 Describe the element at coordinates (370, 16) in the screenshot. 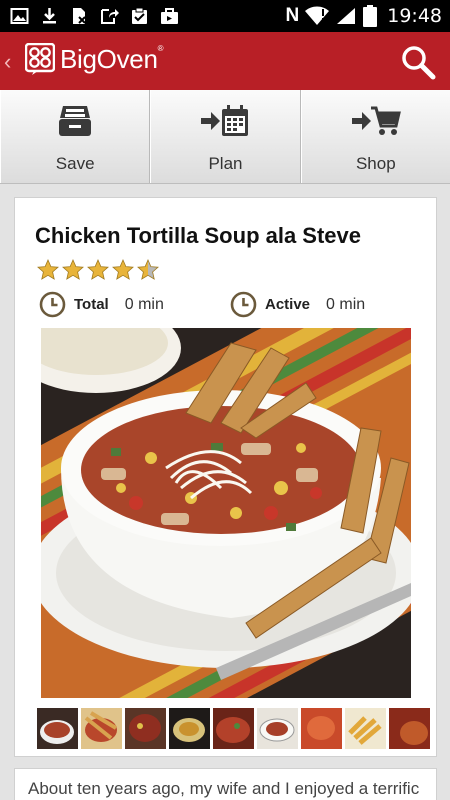

I see `battery-icon` at that location.